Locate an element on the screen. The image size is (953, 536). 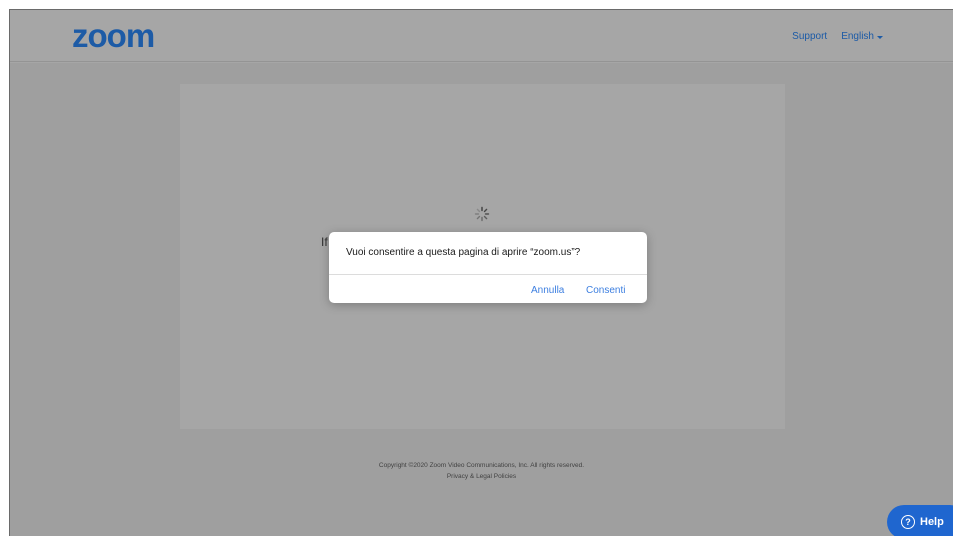
help-button: ? Help is located at coordinates (920, 520).